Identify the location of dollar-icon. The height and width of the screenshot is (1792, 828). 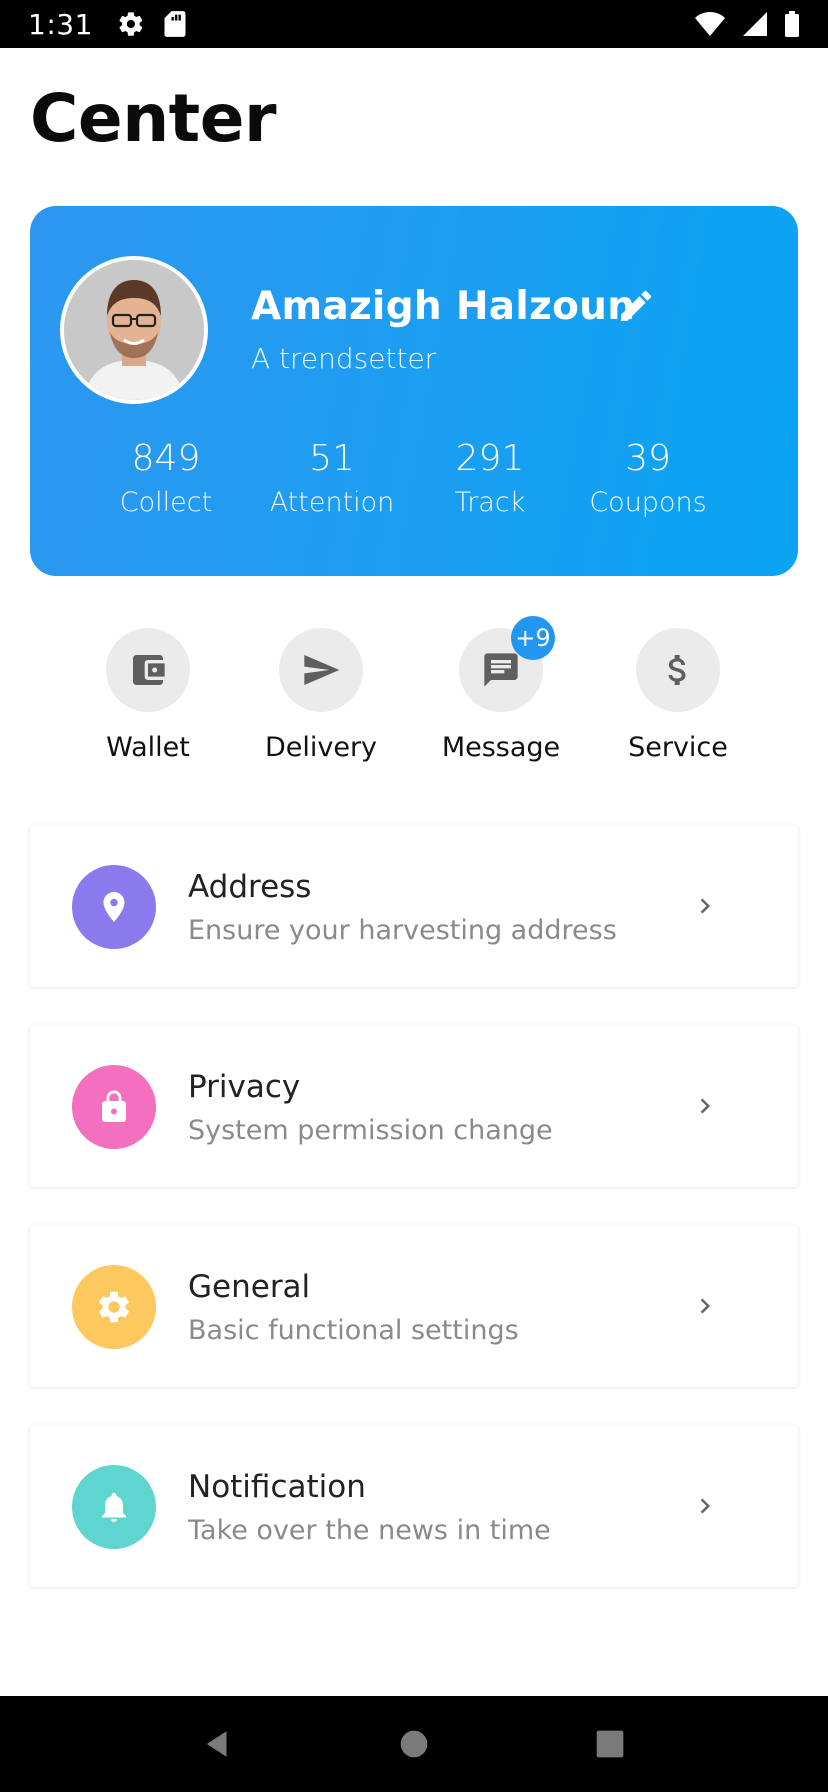
(677, 670).